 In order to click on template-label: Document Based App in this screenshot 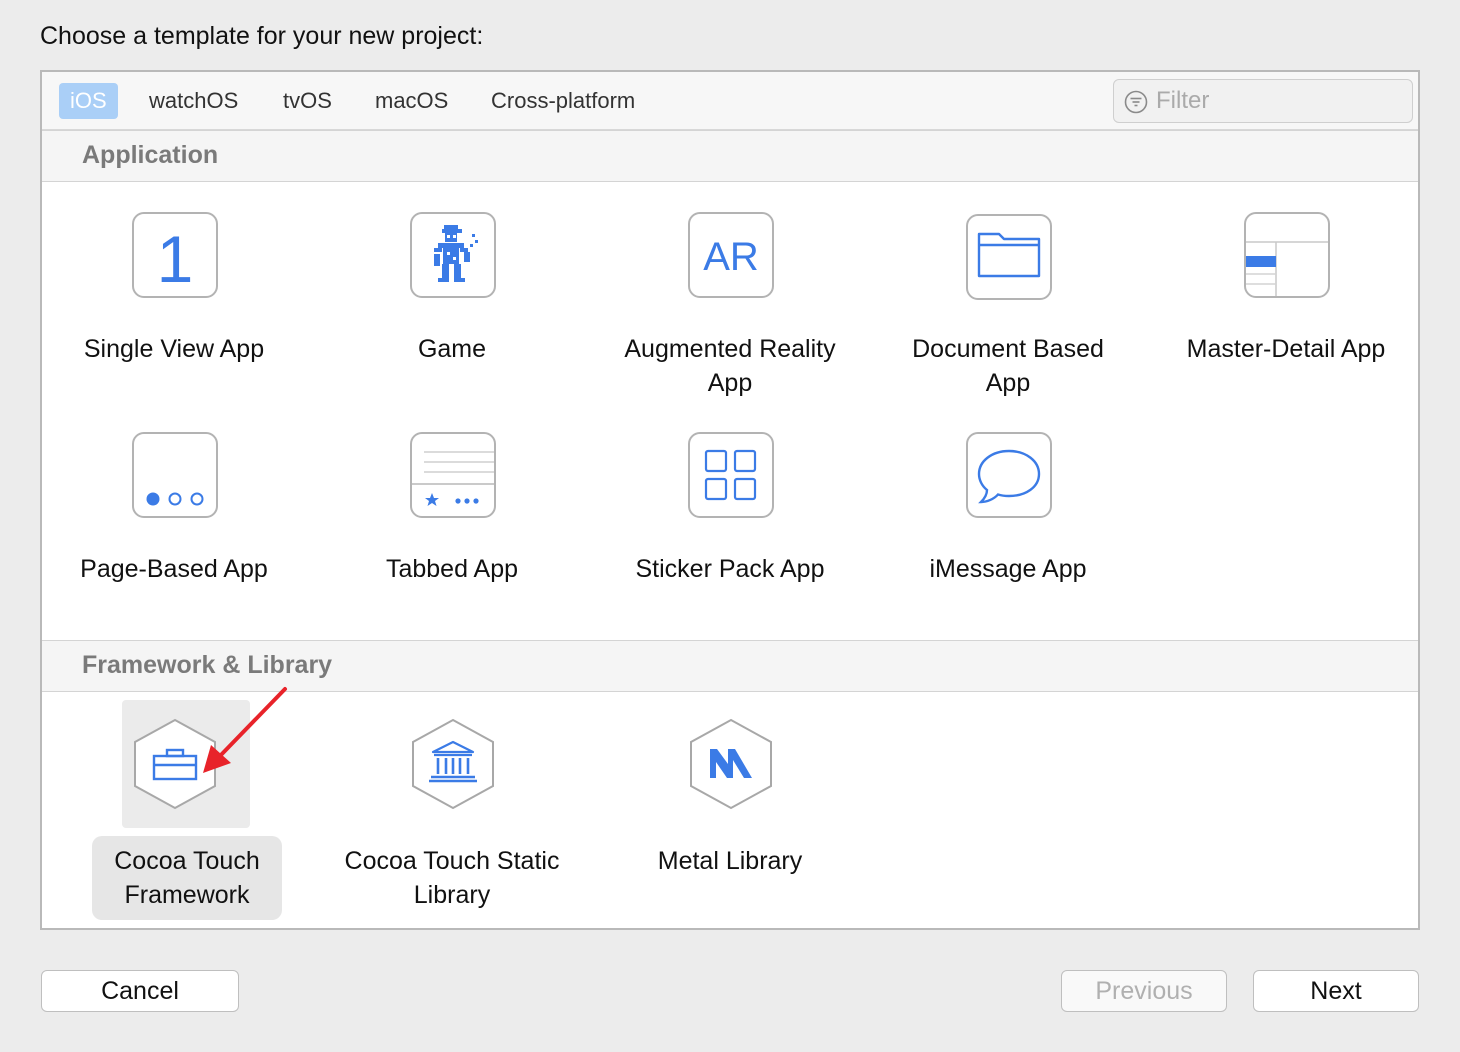, I will do `click(1008, 366)`.